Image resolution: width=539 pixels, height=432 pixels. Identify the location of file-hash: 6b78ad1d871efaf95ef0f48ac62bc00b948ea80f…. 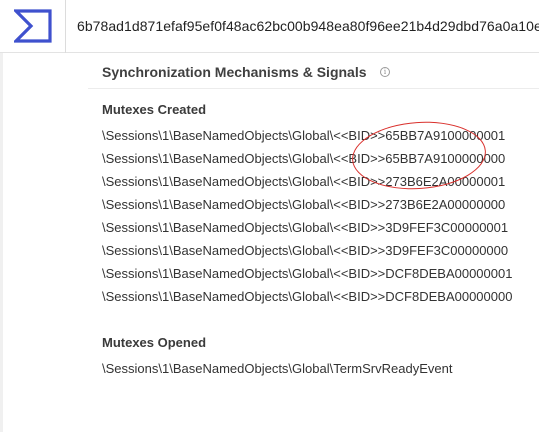
(308, 26).